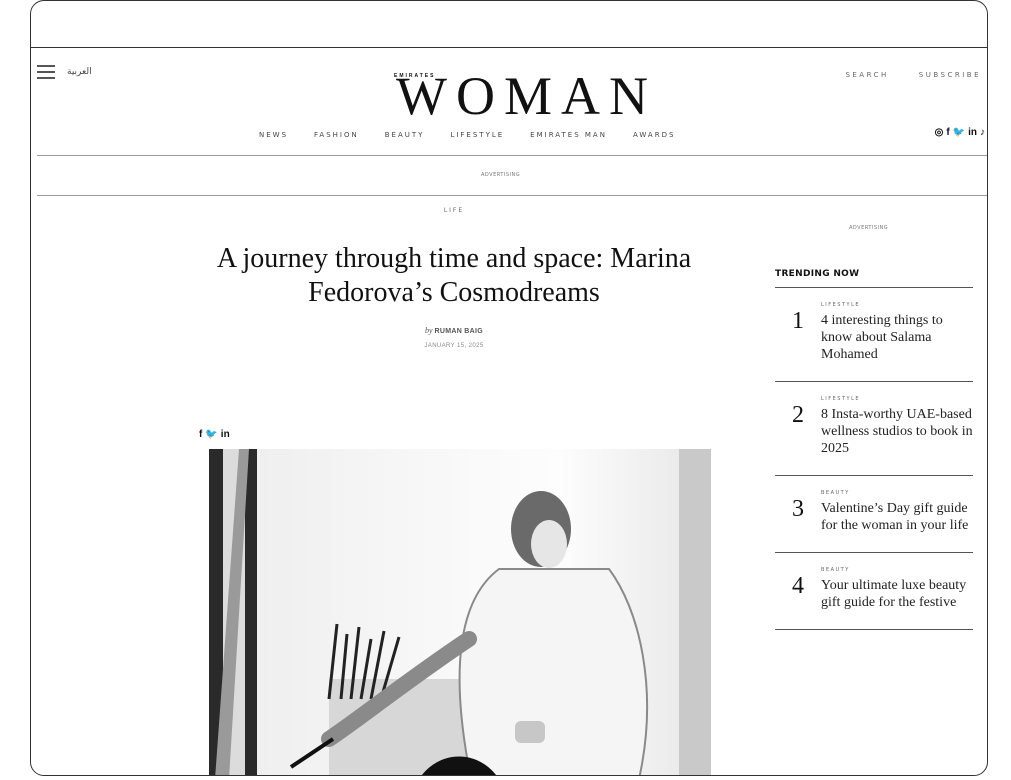 The image size is (1011, 780). What do you see at coordinates (46, 74) in the screenshot?
I see `hamburger-icon` at bounding box center [46, 74].